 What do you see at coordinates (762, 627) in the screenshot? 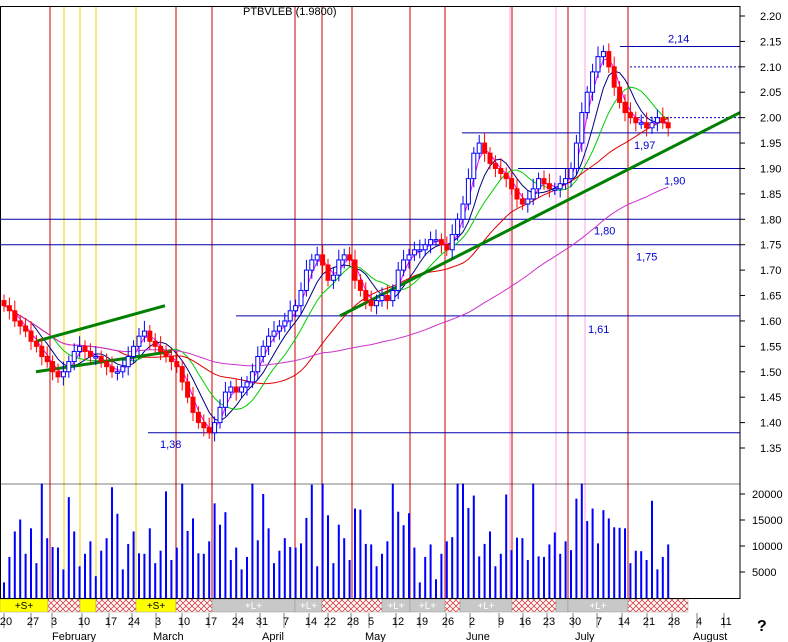
I see `help-question-mark: ?` at bounding box center [762, 627].